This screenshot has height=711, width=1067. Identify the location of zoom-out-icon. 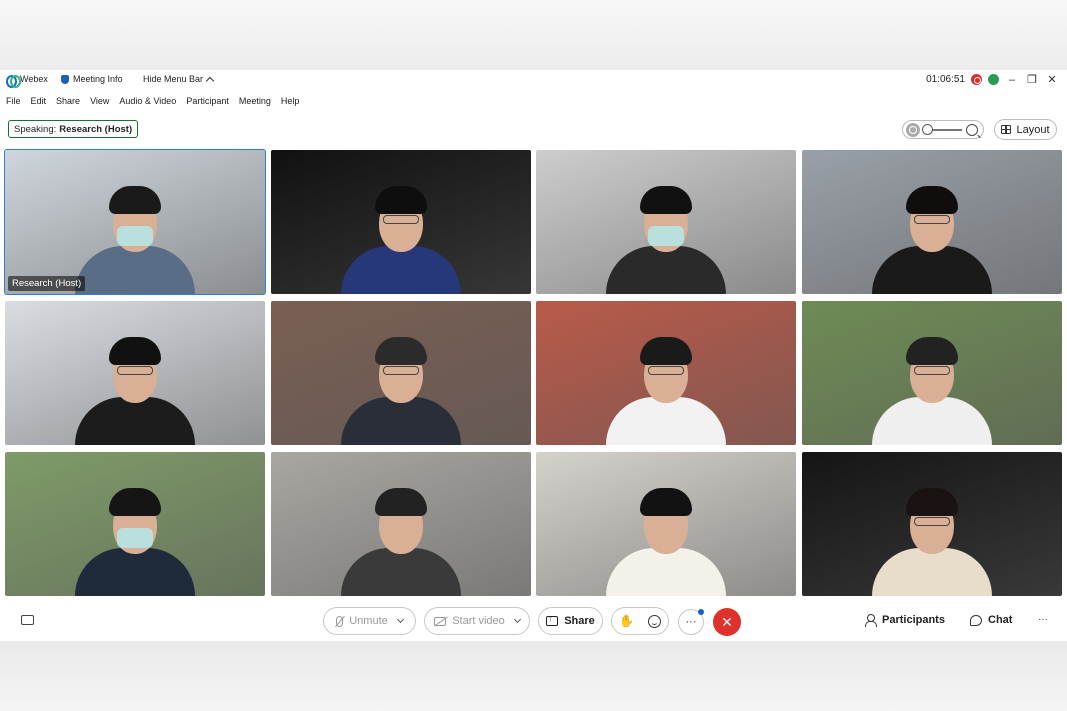
(913, 129).